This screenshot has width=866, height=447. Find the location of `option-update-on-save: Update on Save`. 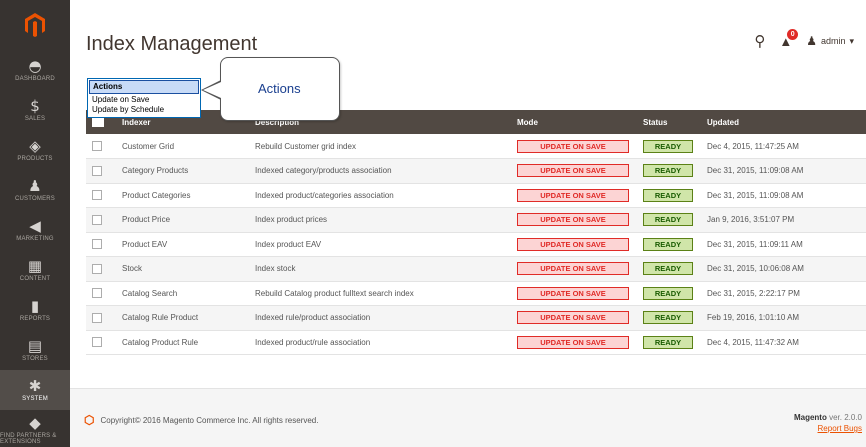

option-update-on-save: Update on Save is located at coordinates (144, 100).